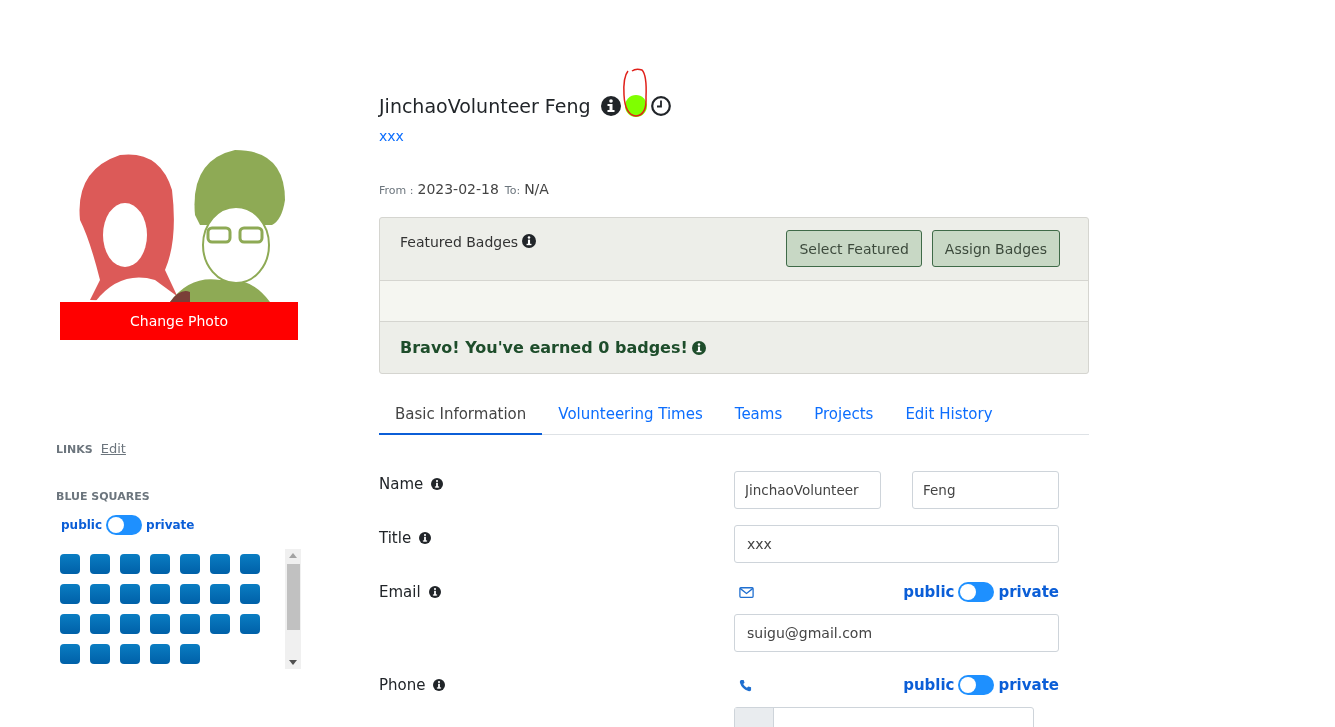 The width and height of the screenshot is (1335, 727). What do you see at coordinates (807, 490) in the screenshot?
I see `name-field: JinchaoVolunteer` at bounding box center [807, 490].